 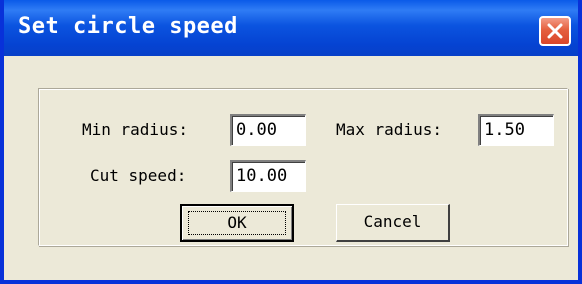 I want to click on max-radius-input: 1.50, so click(x=516, y=130).